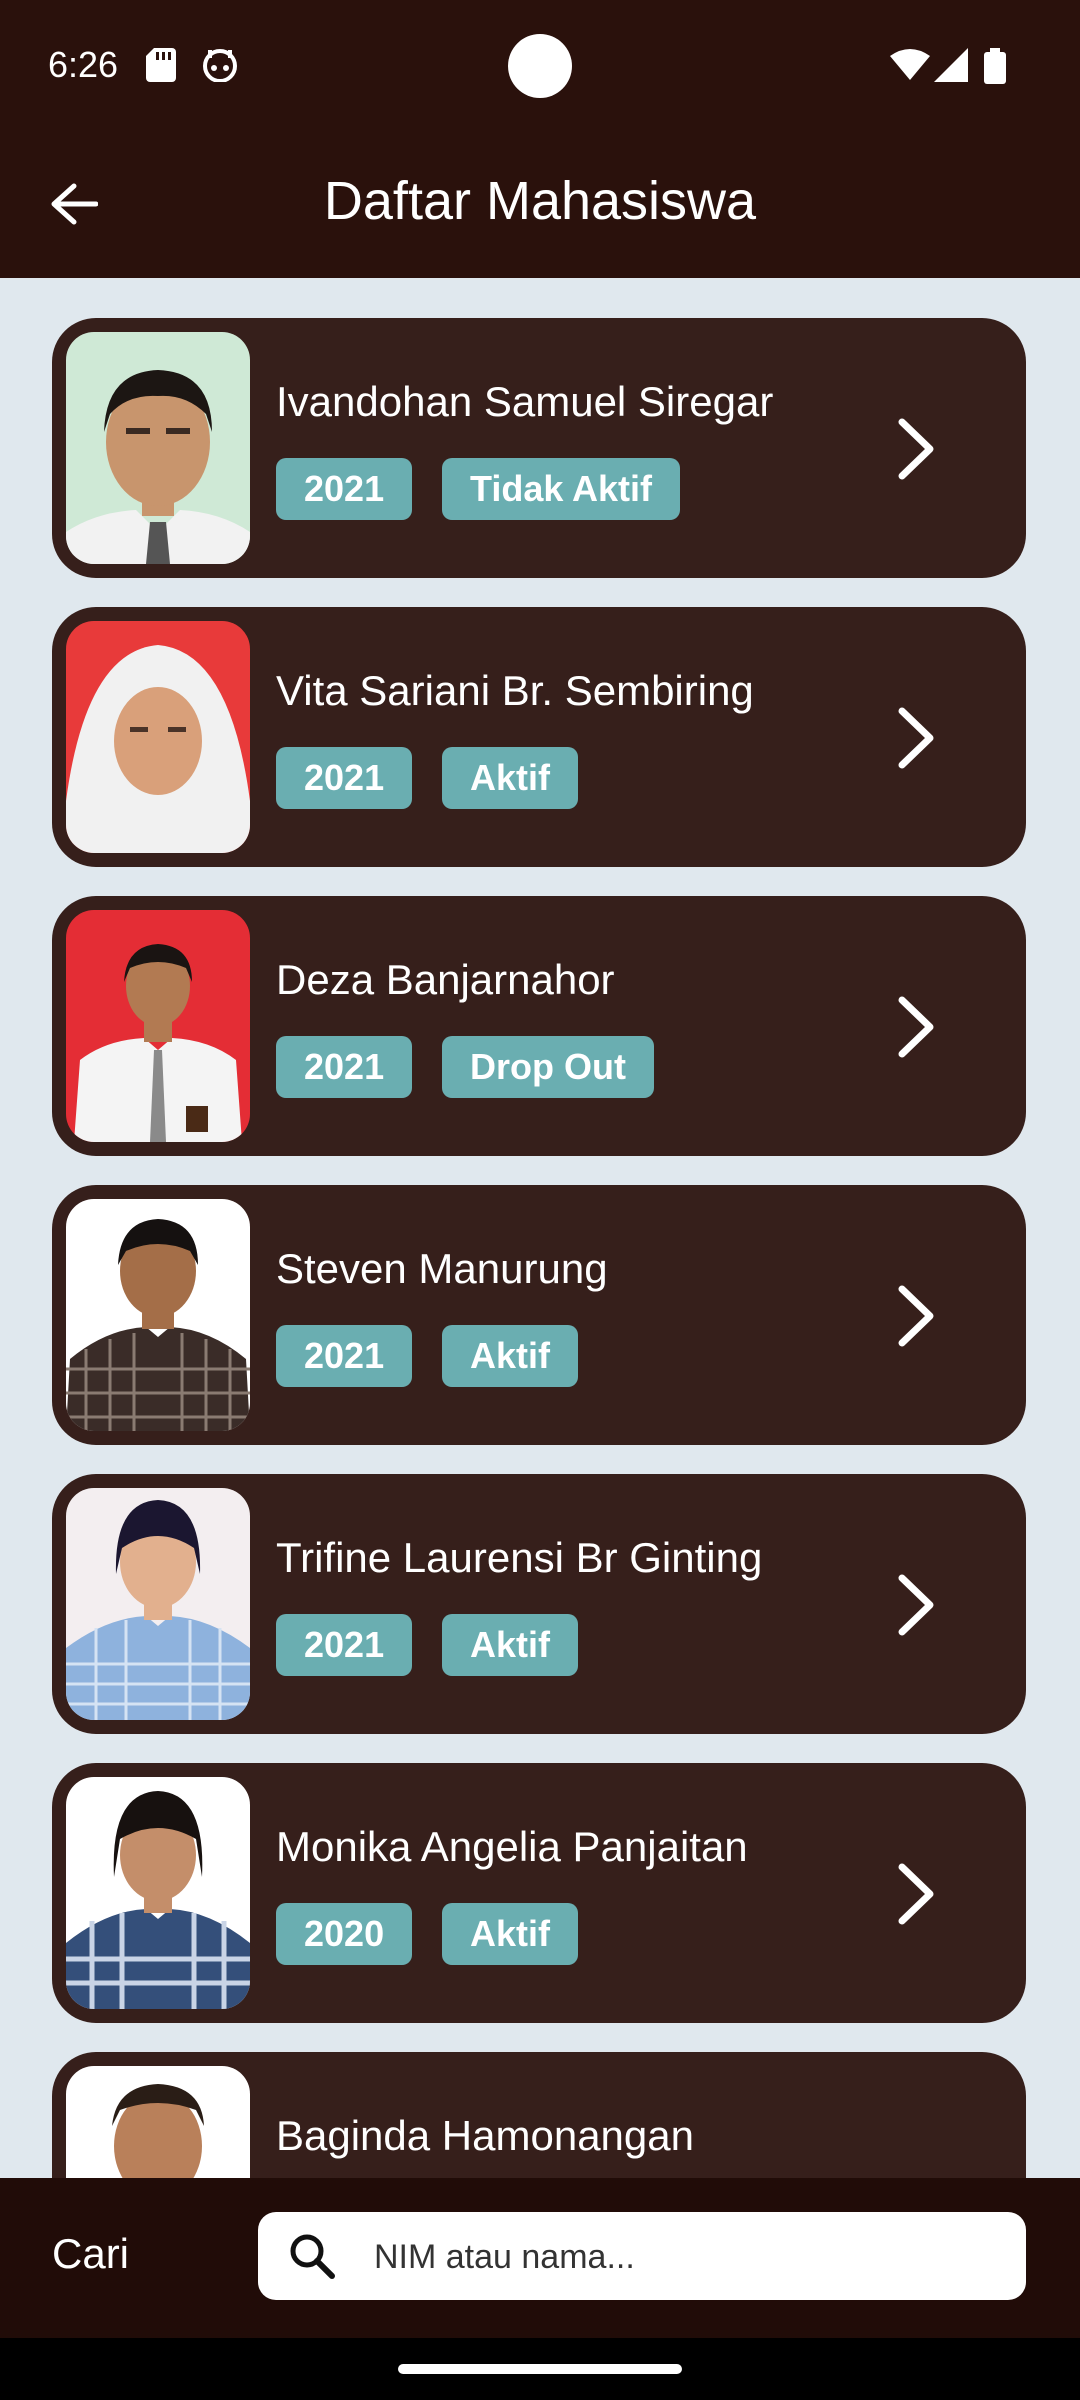 Image resolution: width=1080 pixels, height=2400 pixels. Describe the element at coordinates (951, 65) in the screenshot. I see `signal-icon` at that location.